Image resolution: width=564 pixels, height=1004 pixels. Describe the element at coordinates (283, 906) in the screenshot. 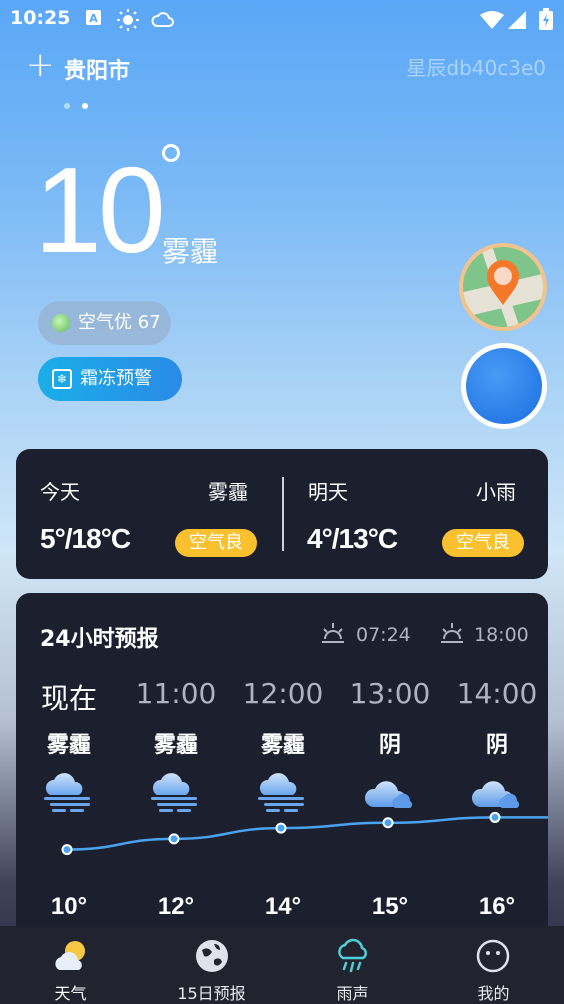

I see `hour-temperature: 14°` at that location.